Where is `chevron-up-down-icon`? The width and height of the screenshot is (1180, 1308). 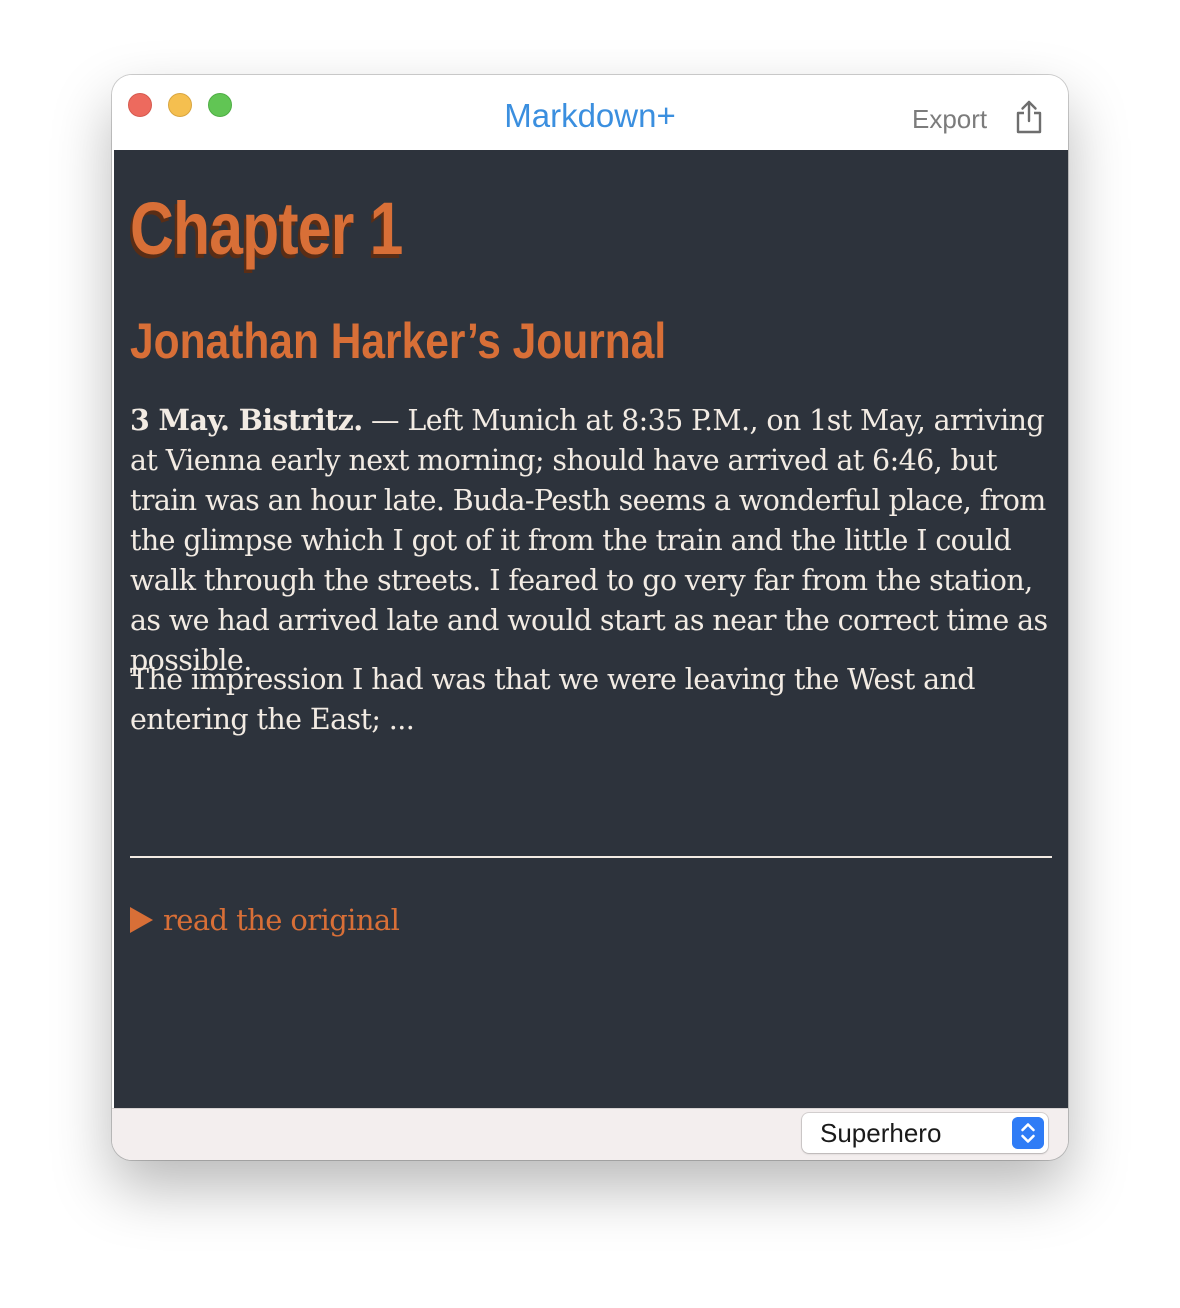 chevron-up-down-icon is located at coordinates (1028, 1133).